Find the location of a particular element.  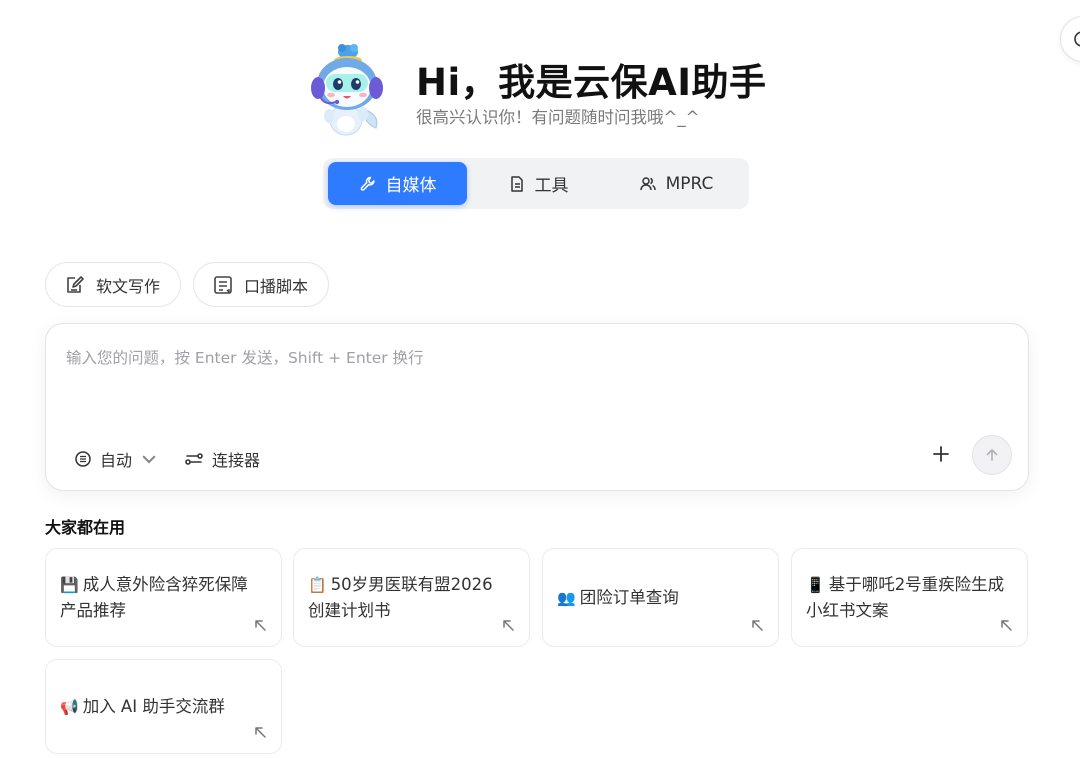

hero-subtitle: 很高兴认识你！有问题随时问我哦^_^ is located at coordinates (558, 117).